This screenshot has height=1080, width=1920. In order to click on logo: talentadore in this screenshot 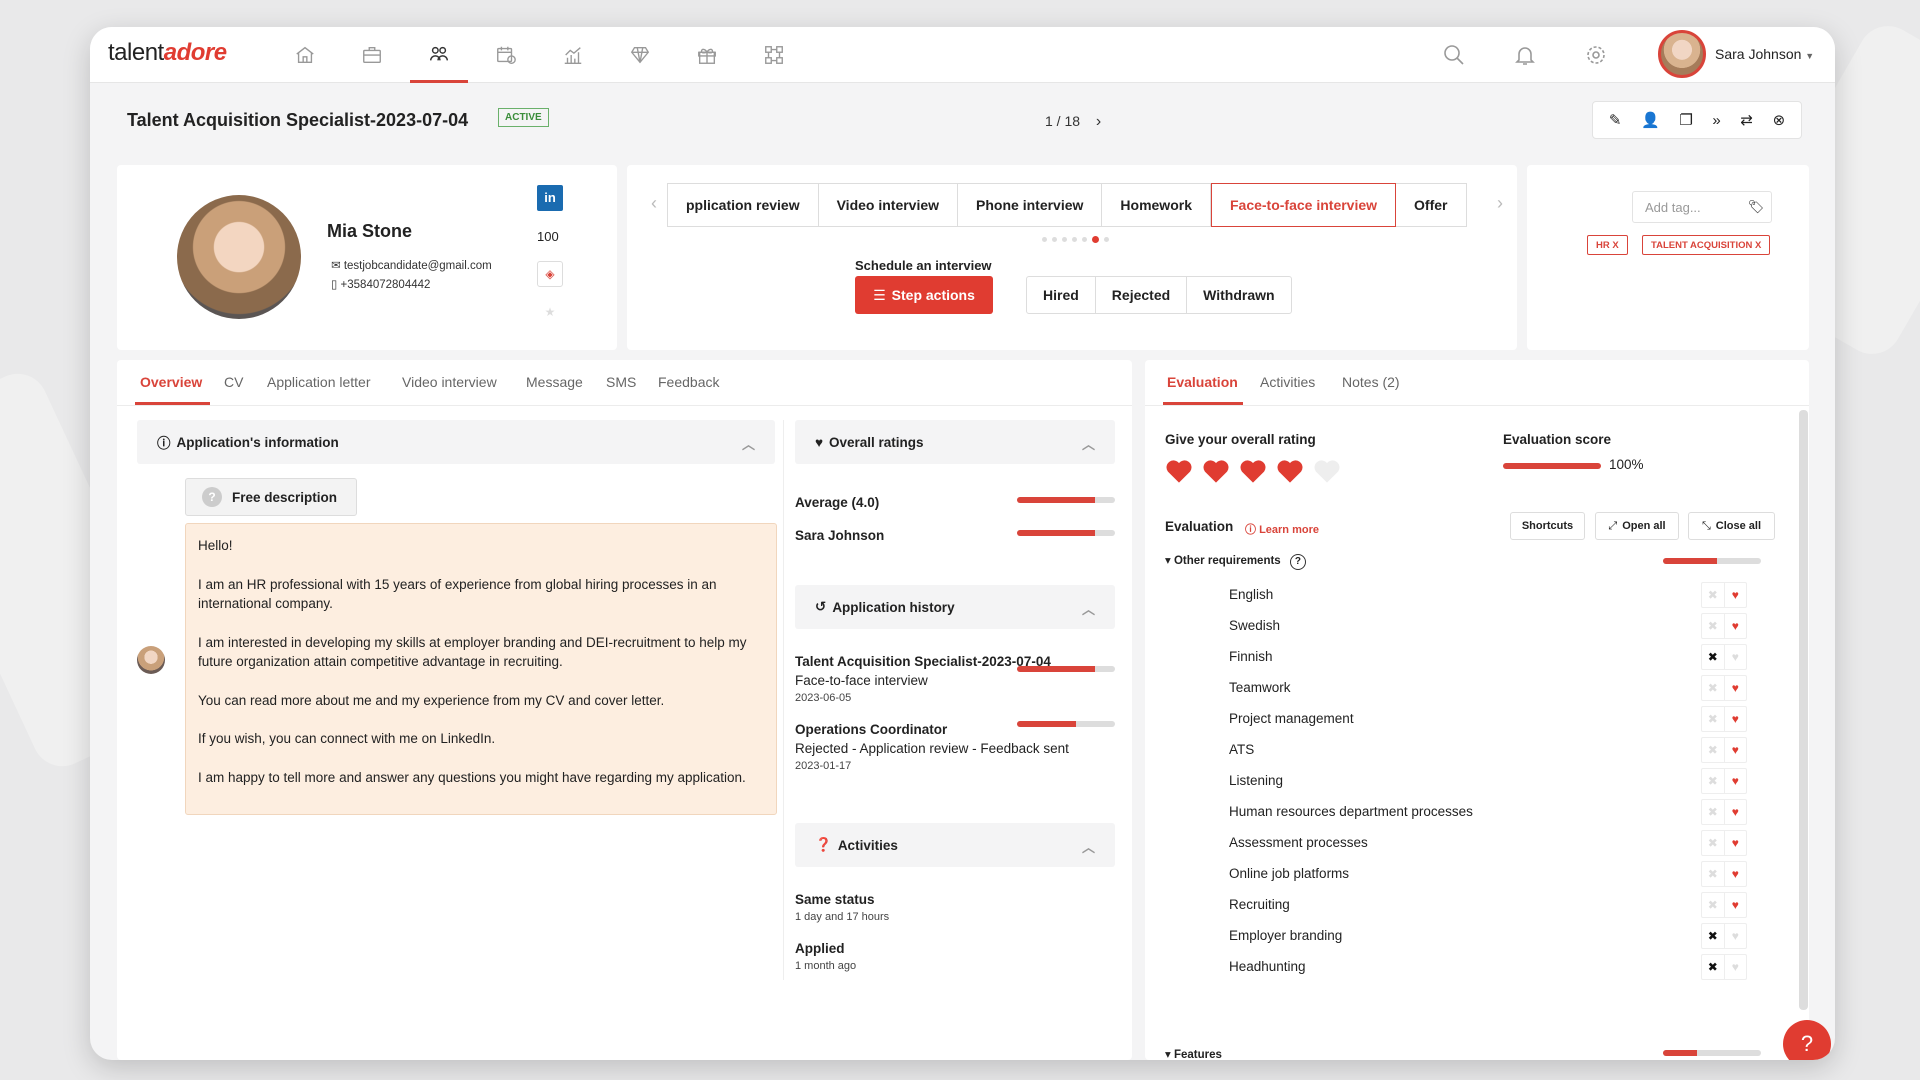, I will do `click(167, 53)`.